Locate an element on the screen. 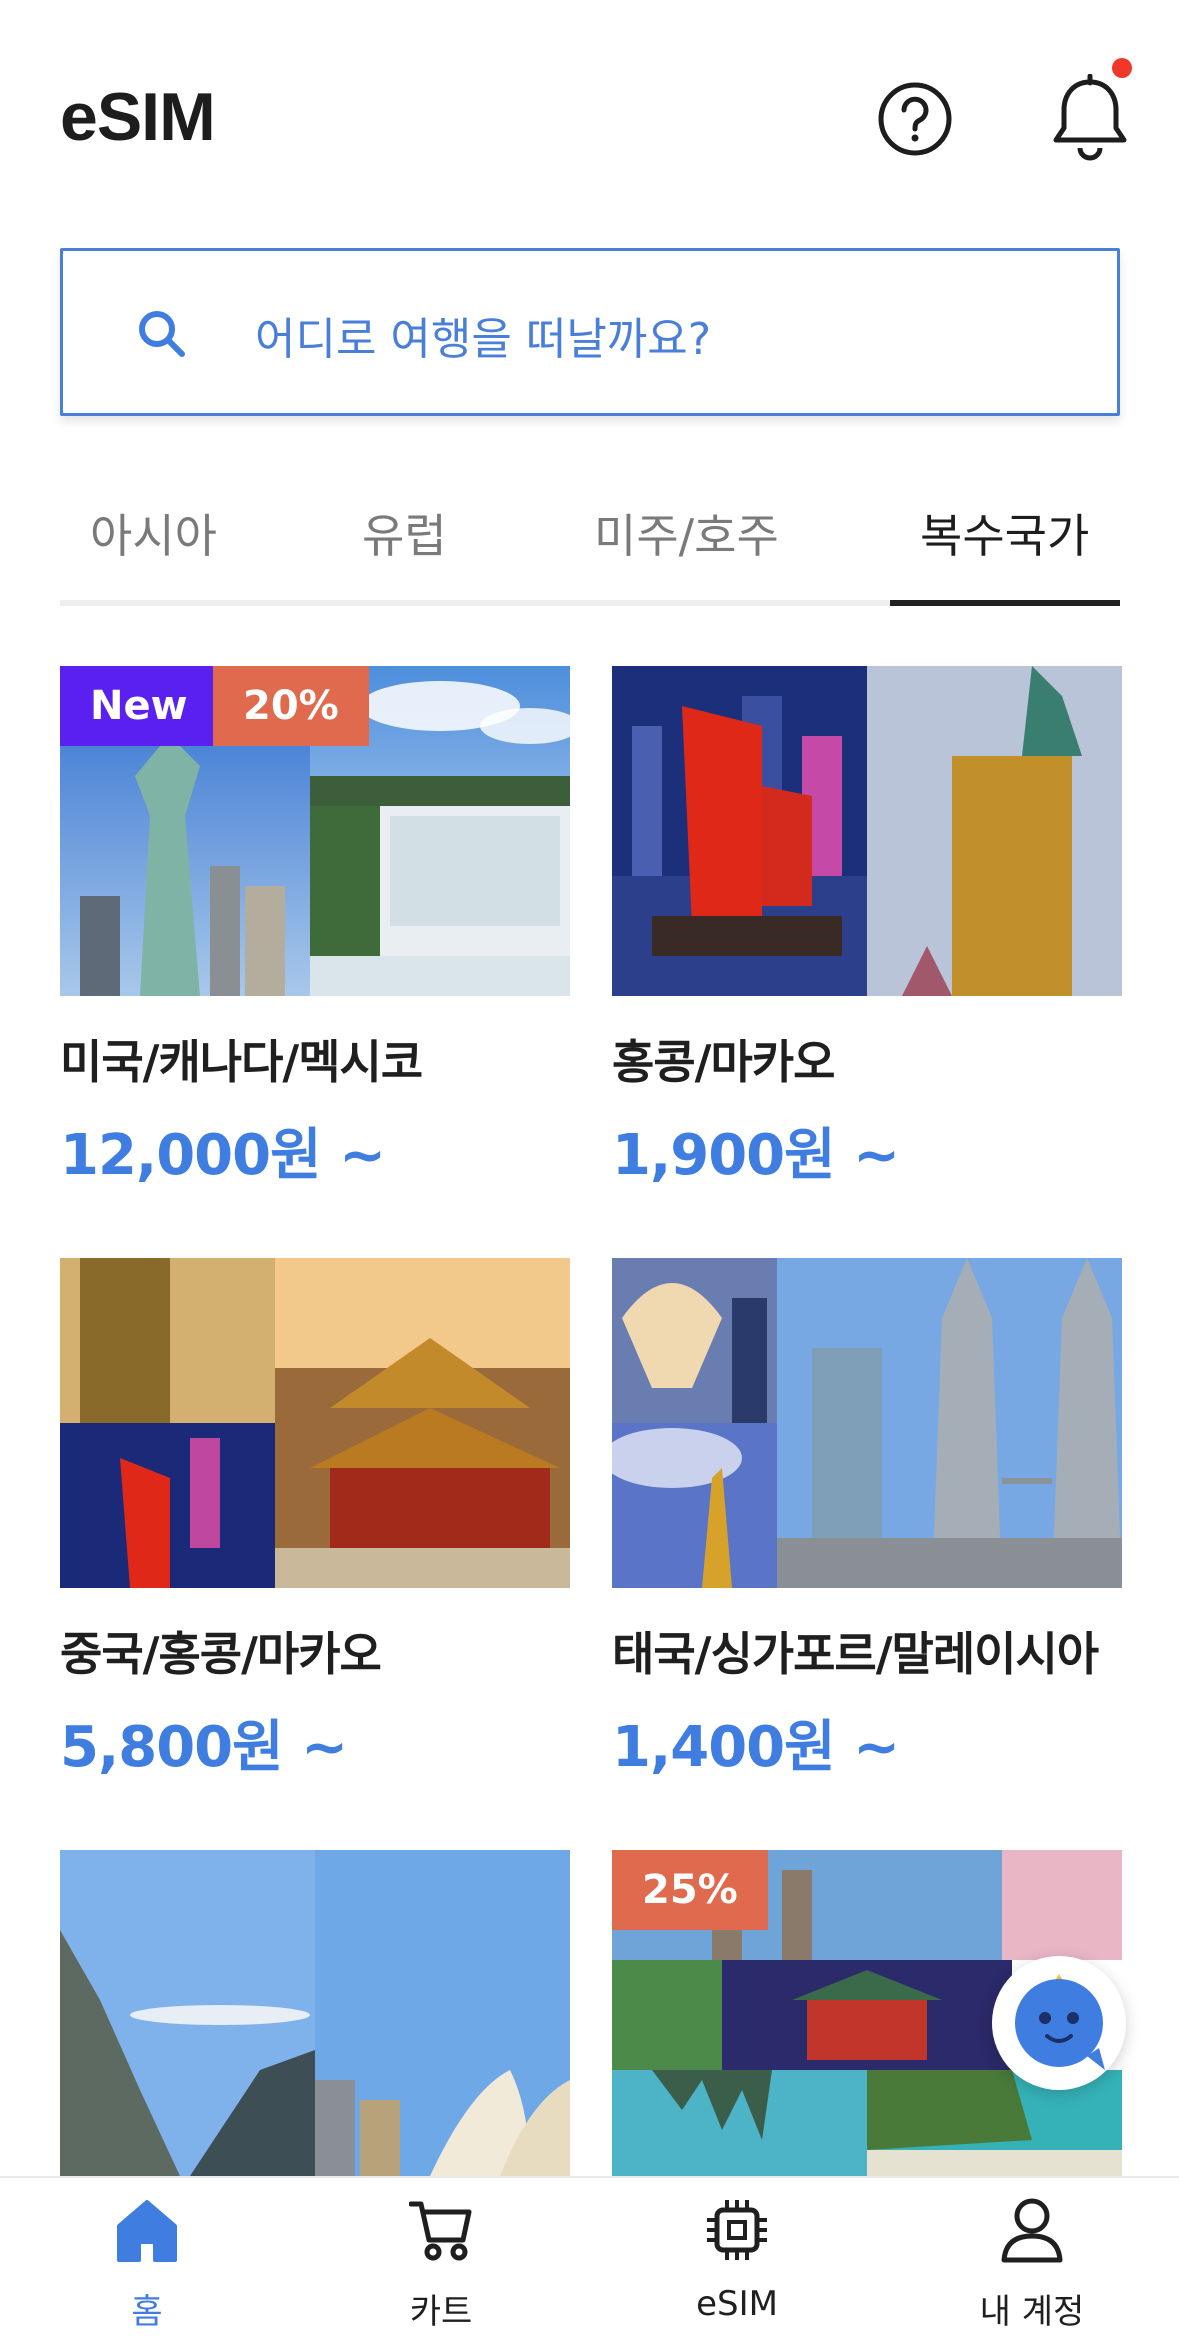 Image resolution: width=1179 pixels, height=2346 pixels. product-card-usa-canada-mexico: New 20% 미국/캐나다/멕시코 12,000원 ~ is located at coordinates (315, 928).